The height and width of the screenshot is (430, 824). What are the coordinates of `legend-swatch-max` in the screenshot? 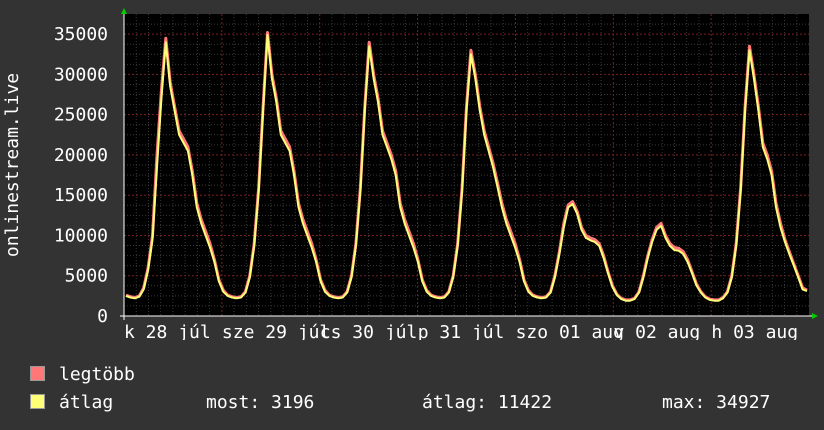 It's located at (37, 373).